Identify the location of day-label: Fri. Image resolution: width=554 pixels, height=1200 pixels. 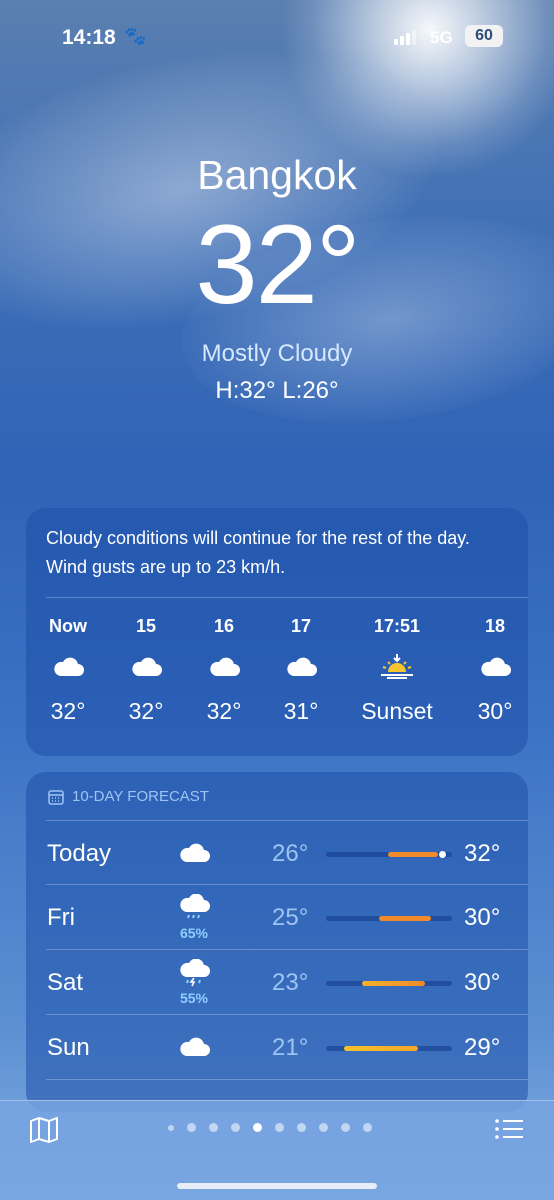
(61, 917).